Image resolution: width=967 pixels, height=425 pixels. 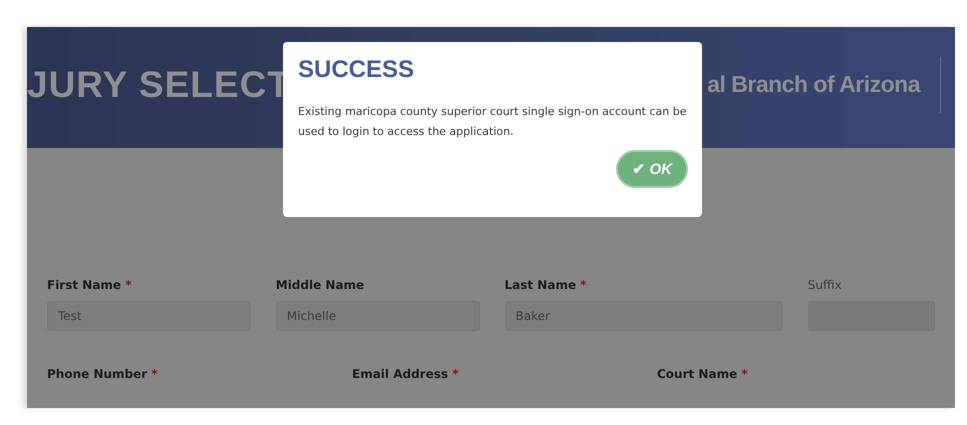 I want to click on field-label: First Name *, so click(x=90, y=285).